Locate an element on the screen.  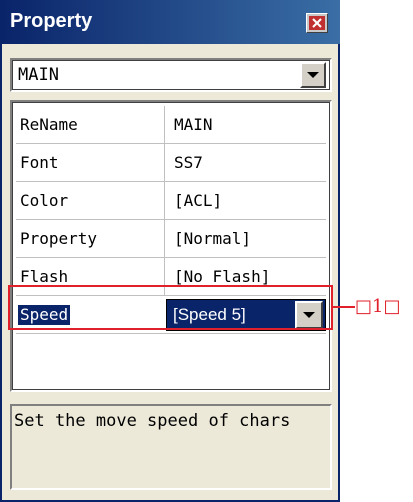
object-selector-value: MAIN is located at coordinates (38, 75).